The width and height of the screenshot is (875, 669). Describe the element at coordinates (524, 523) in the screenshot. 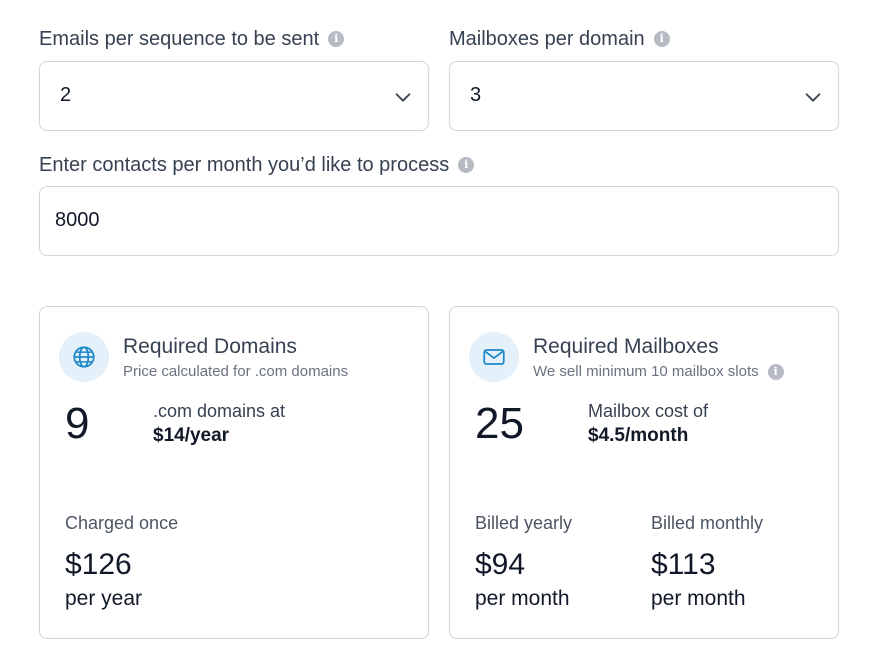

I see `billed-yearly-label: Billed yearly` at that location.